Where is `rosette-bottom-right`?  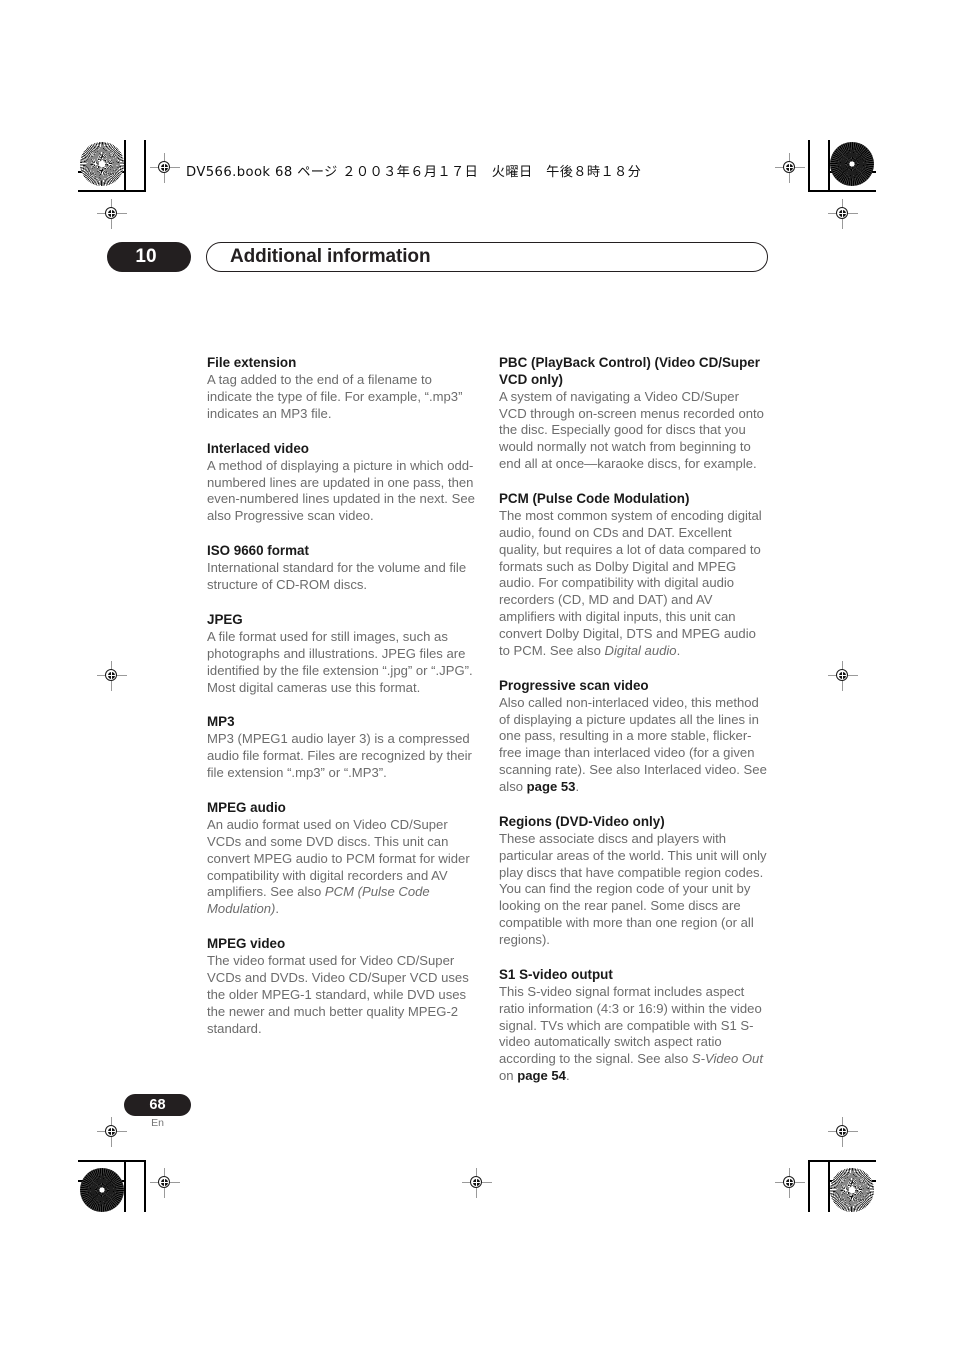 rosette-bottom-right is located at coordinates (852, 1190).